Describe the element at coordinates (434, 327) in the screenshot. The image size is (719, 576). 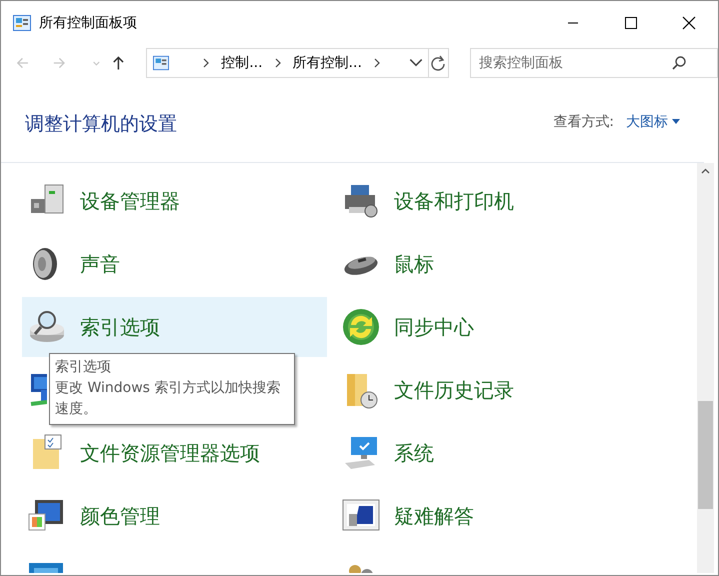
I see `control-panel-item: 同步中心` at that location.